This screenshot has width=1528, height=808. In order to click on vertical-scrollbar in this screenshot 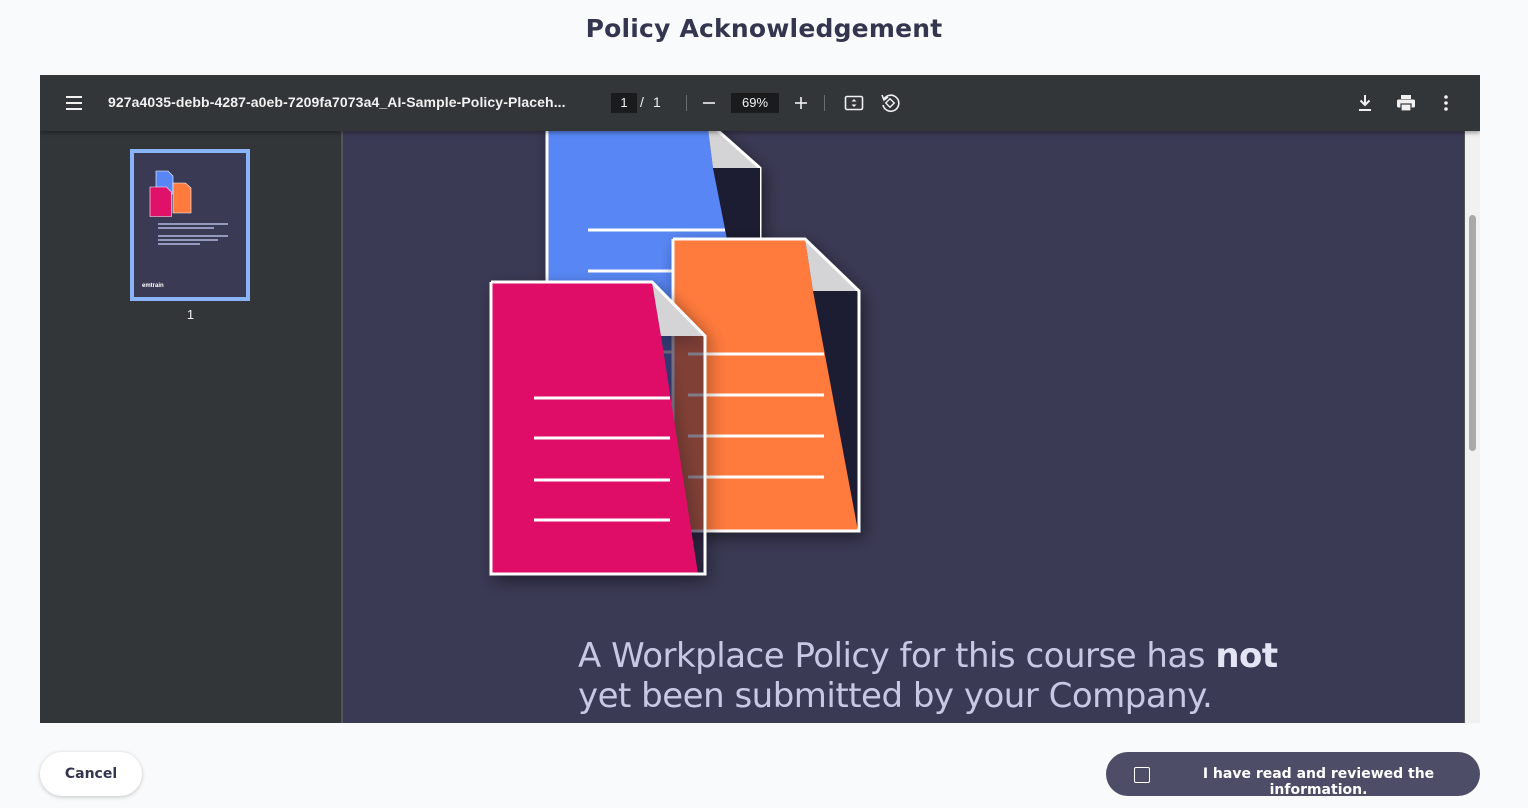, I will do `click(1472, 427)`.